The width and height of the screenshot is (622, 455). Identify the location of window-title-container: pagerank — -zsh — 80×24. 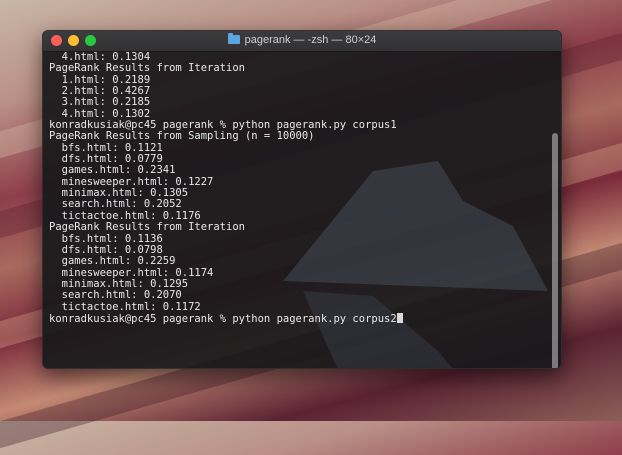
(302, 39).